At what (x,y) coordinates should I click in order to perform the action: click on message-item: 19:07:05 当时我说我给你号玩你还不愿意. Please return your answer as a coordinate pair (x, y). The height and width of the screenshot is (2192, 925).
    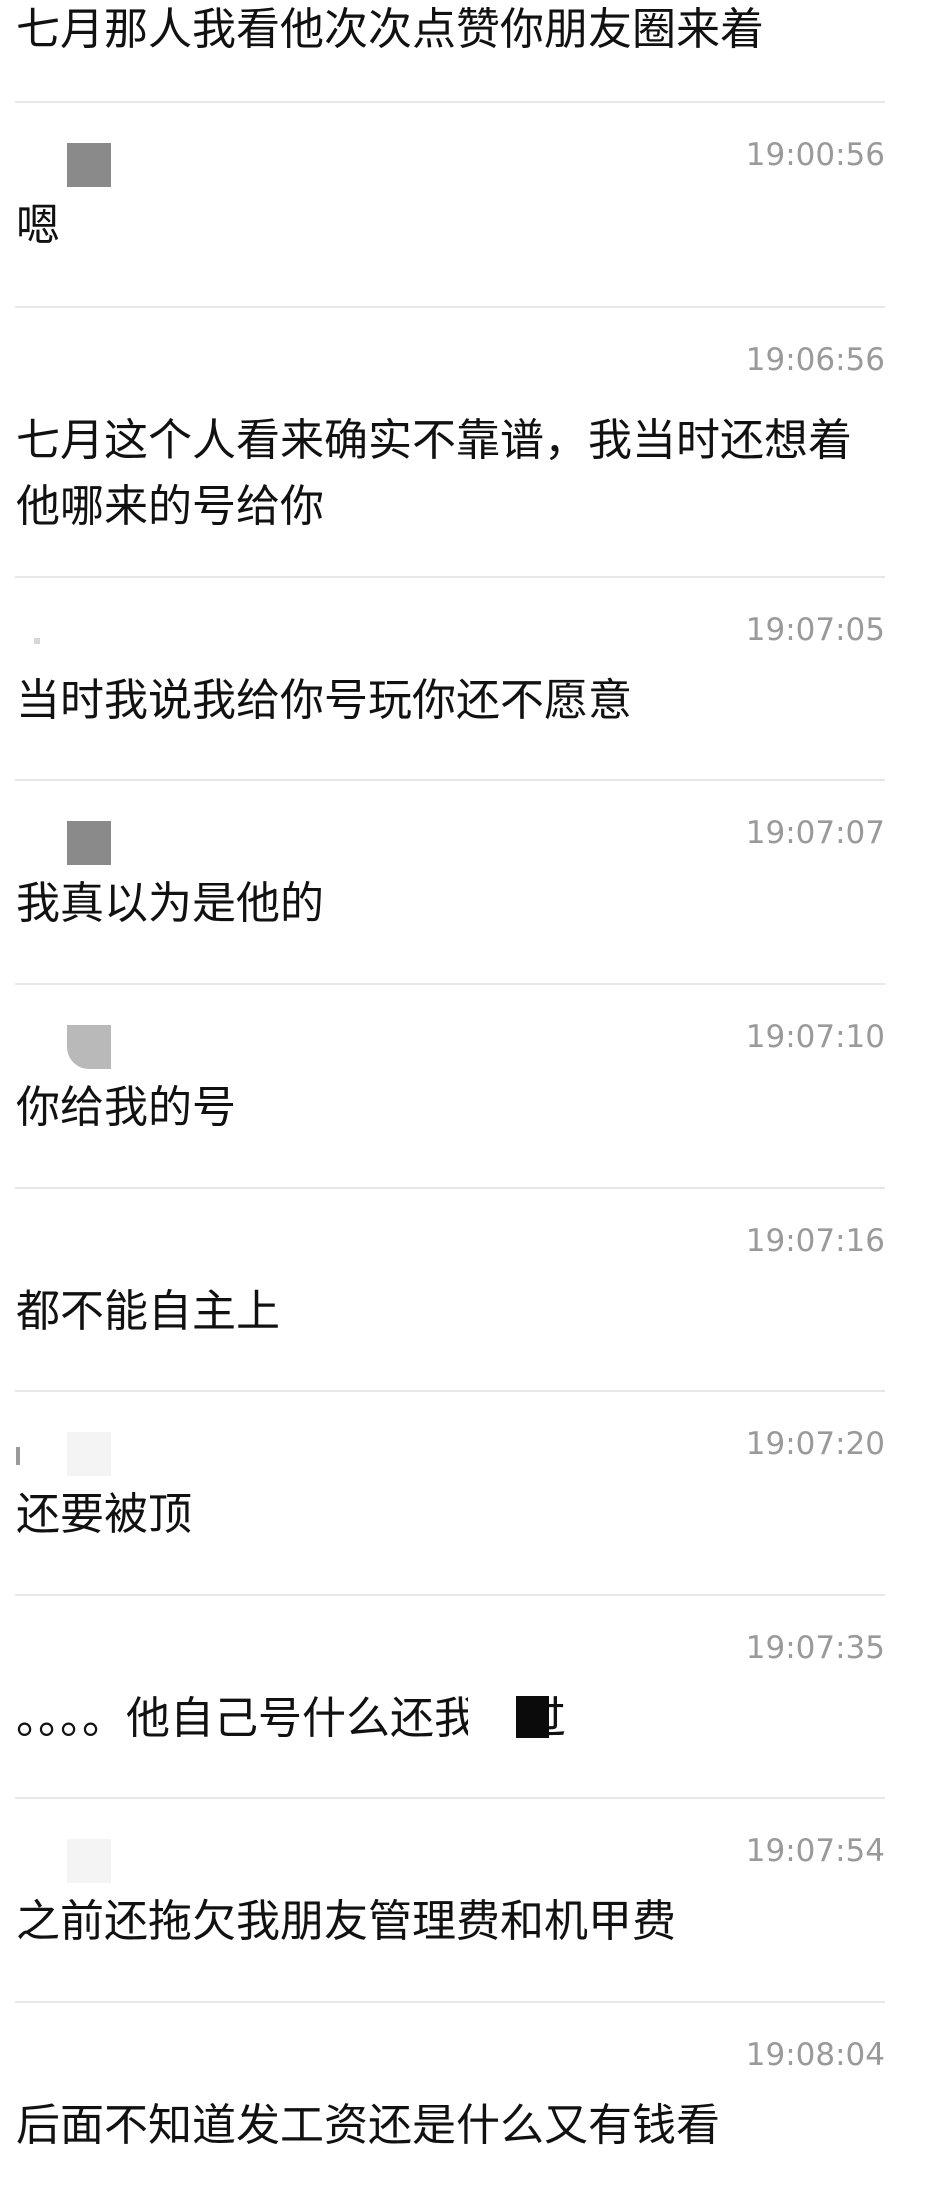
    Looking at the image, I should click on (462, 679).